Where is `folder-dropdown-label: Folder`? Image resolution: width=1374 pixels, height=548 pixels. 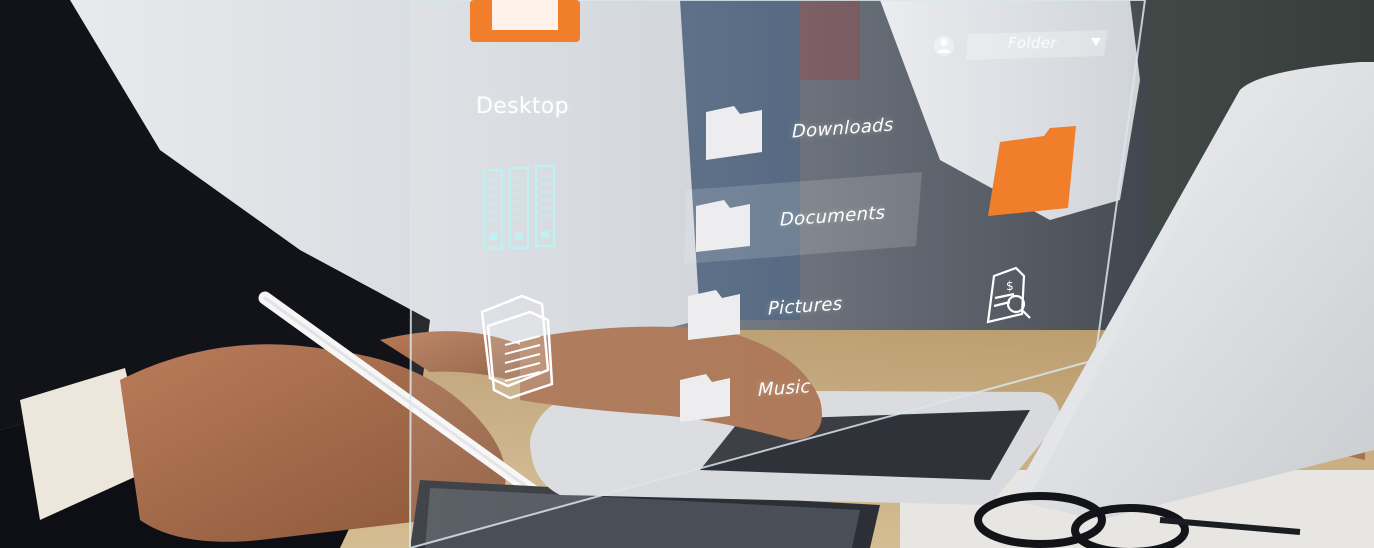
folder-dropdown-label: Folder is located at coordinates (1032, 43).